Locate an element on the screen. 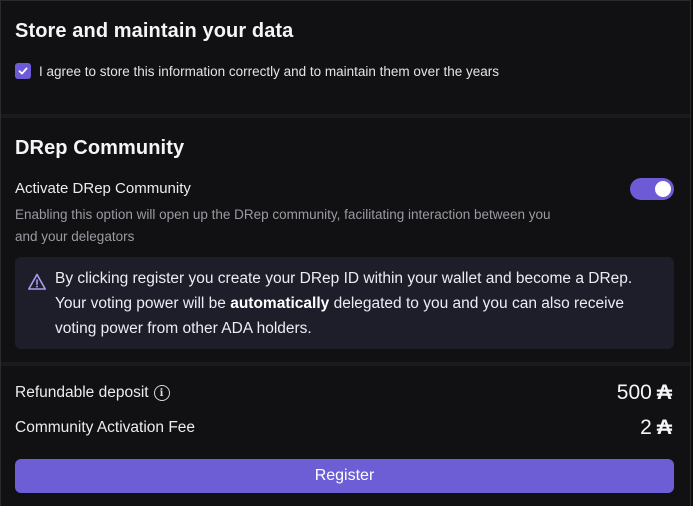 The width and height of the screenshot is (693, 506). activate-community-label: Activate DRep Community is located at coordinates (103, 188).